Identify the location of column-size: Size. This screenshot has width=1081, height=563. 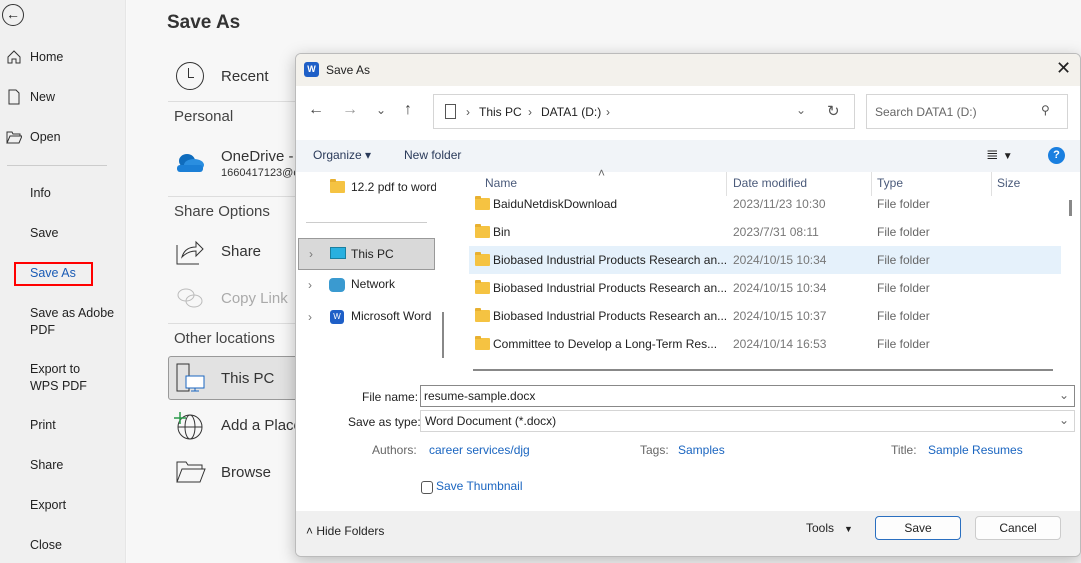
(1008, 183).